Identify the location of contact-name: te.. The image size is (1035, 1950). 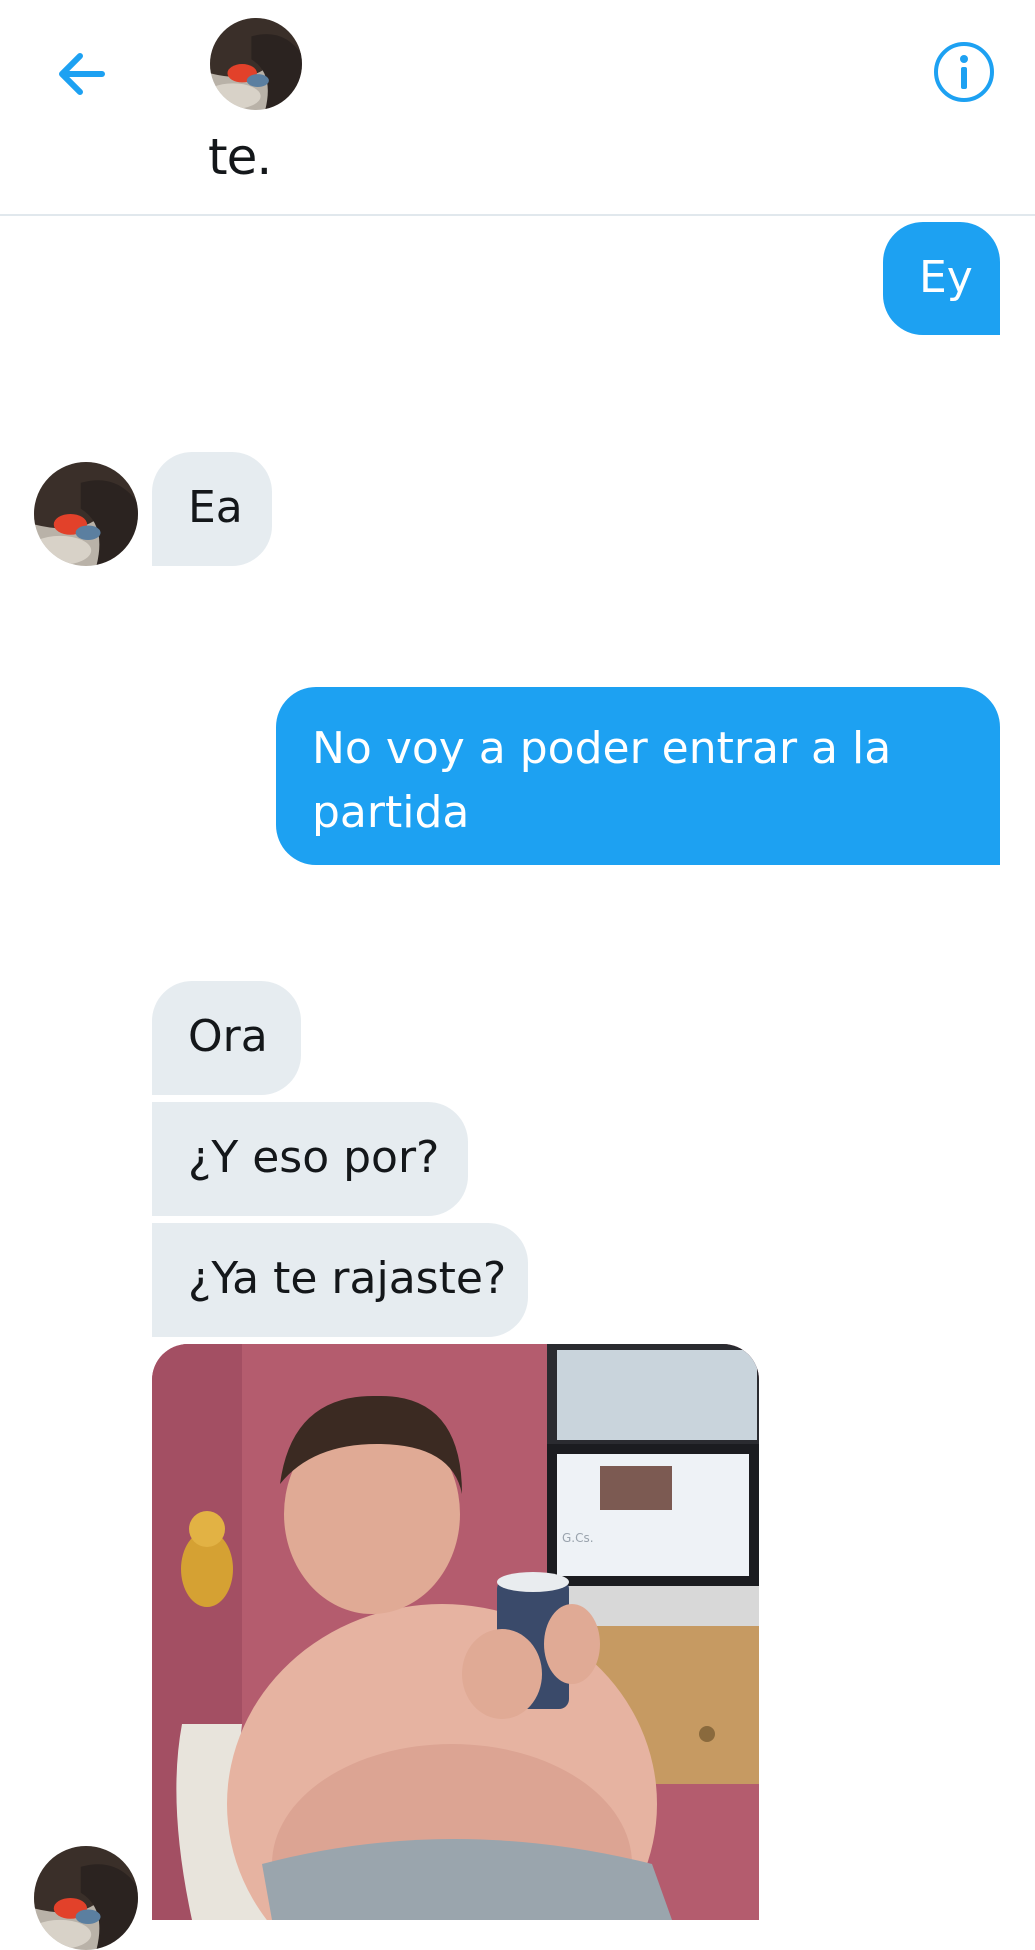
(240, 157).